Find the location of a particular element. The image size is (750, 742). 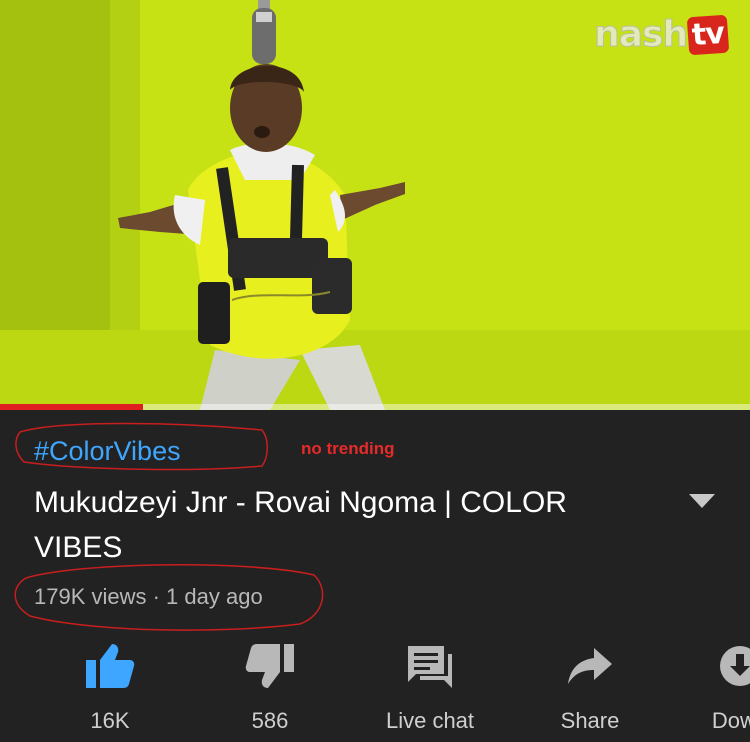

download-button: Down is located at coordinates (712, 684).